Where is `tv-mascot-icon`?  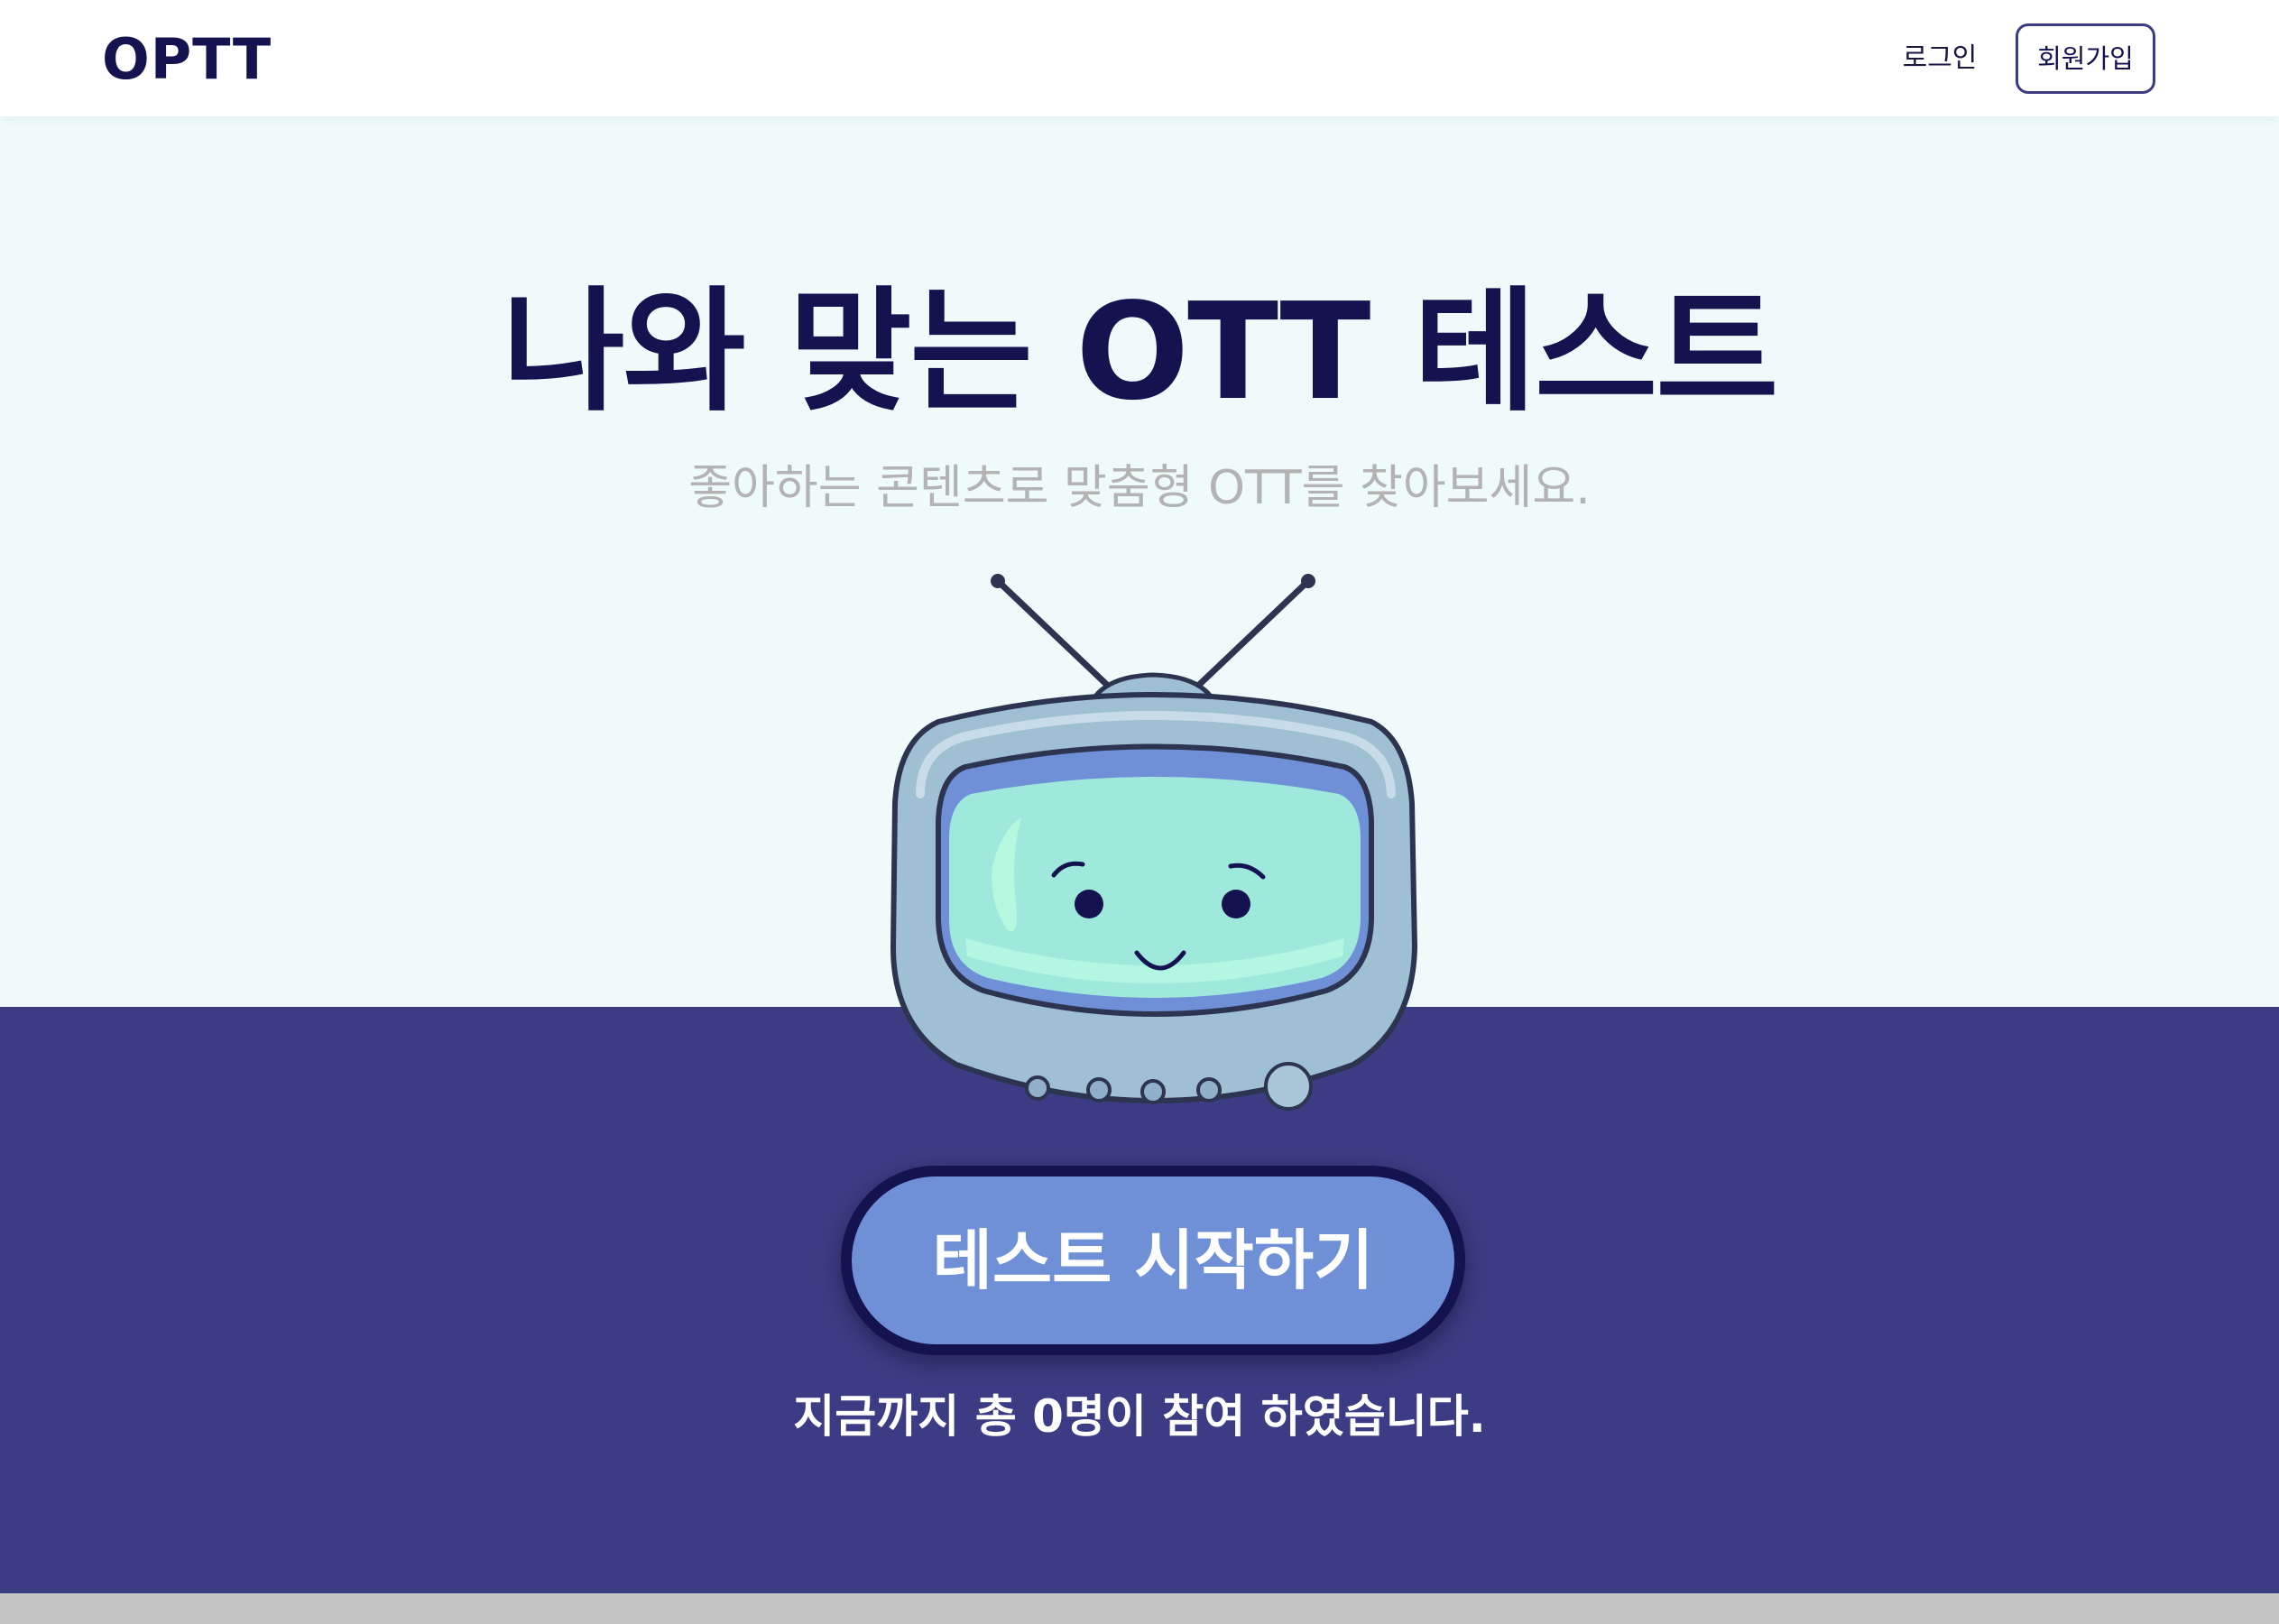
tv-mascot-icon is located at coordinates (1154, 842).